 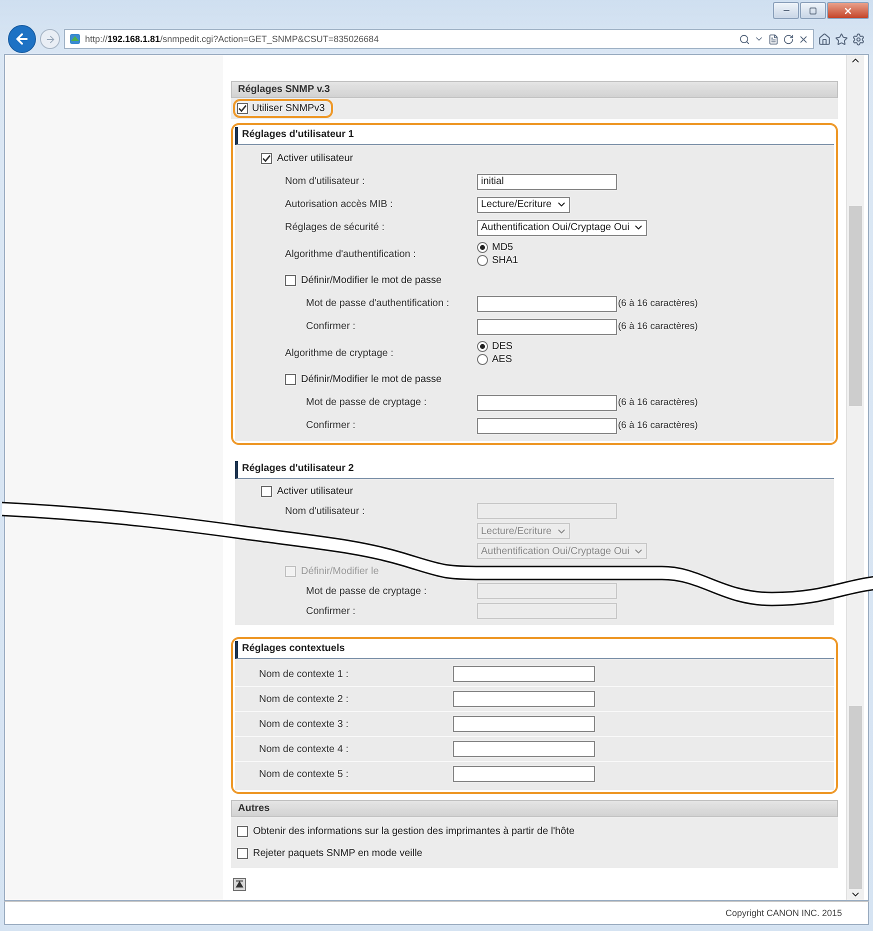 I want to click on radio-label: AES, so click(x=502, y=359).